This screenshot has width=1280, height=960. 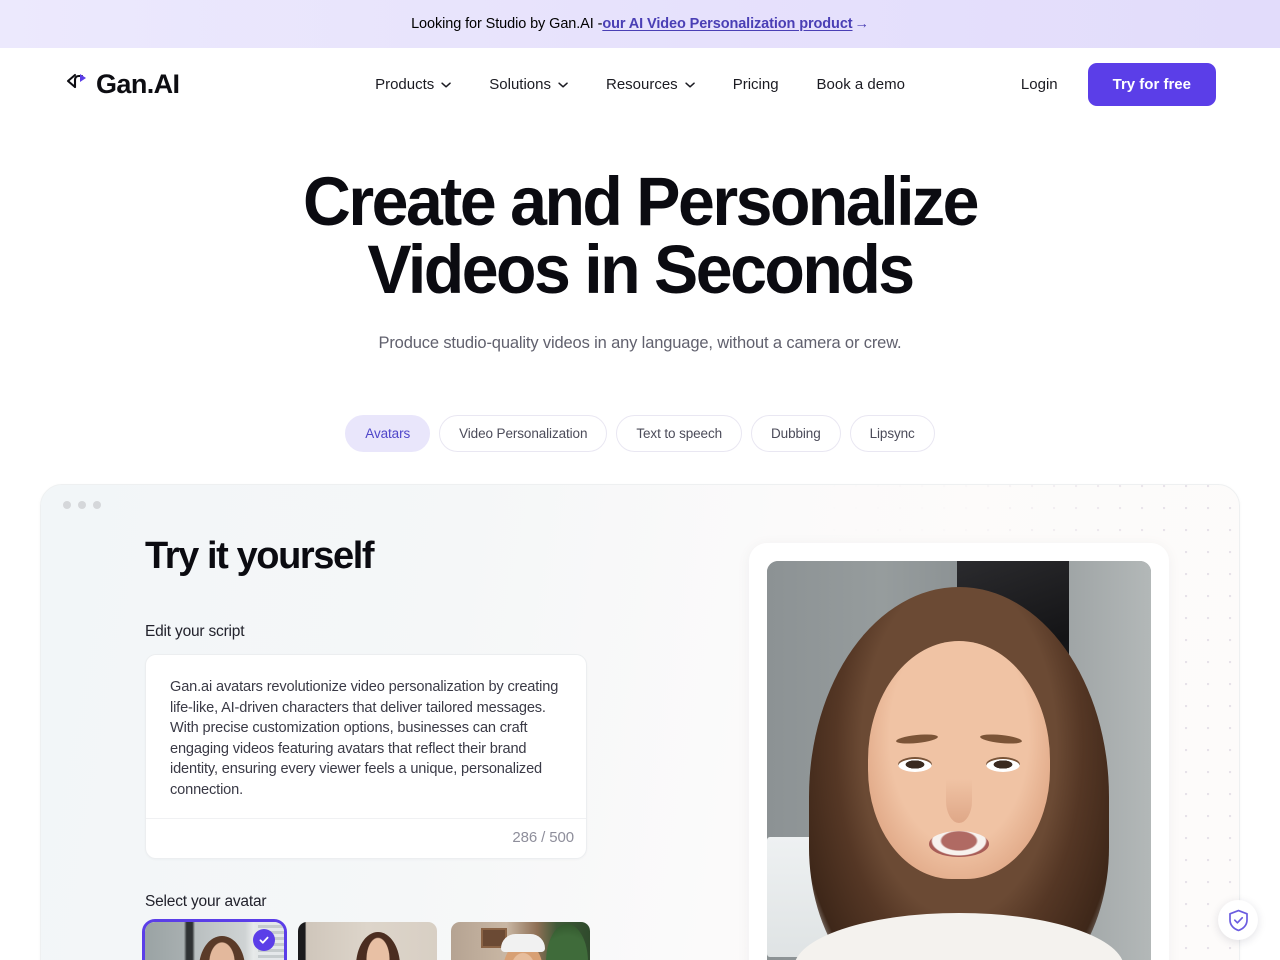 I want to click on nav-item-solutions: Solutions, so click(x=528, y=84).